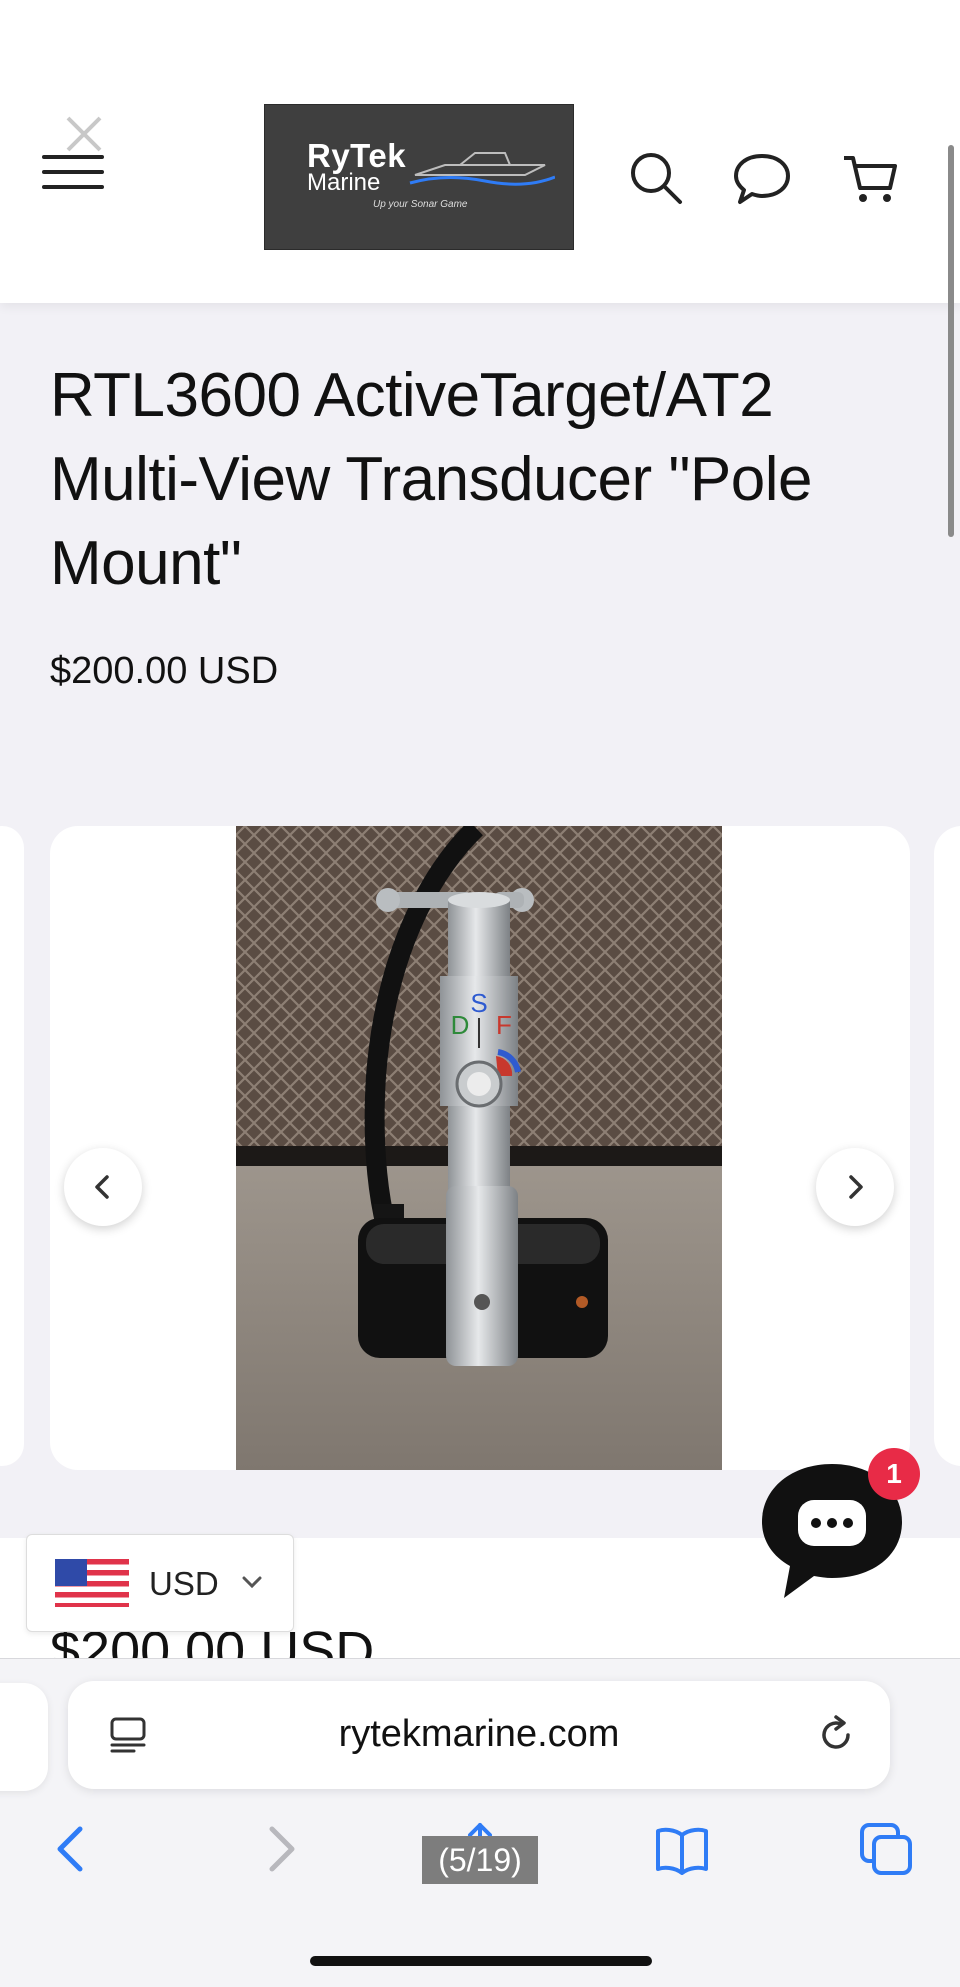 Image resolution: width=960 pixels, height=1987 pixels. What do you see at coordinates (280, 1849) in the screenshot?
I see `forward-icon` at bounding box center [280, 1849].